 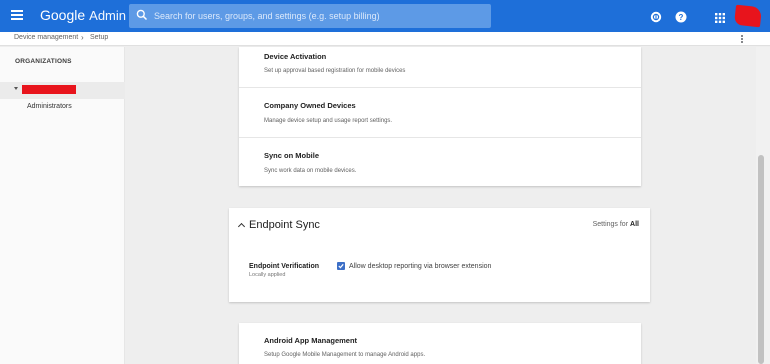 What do you see at coordinates (292, 155) in the screenshot?
I see `section-title: Sync on Mobile` at bounding box center [292, 155].